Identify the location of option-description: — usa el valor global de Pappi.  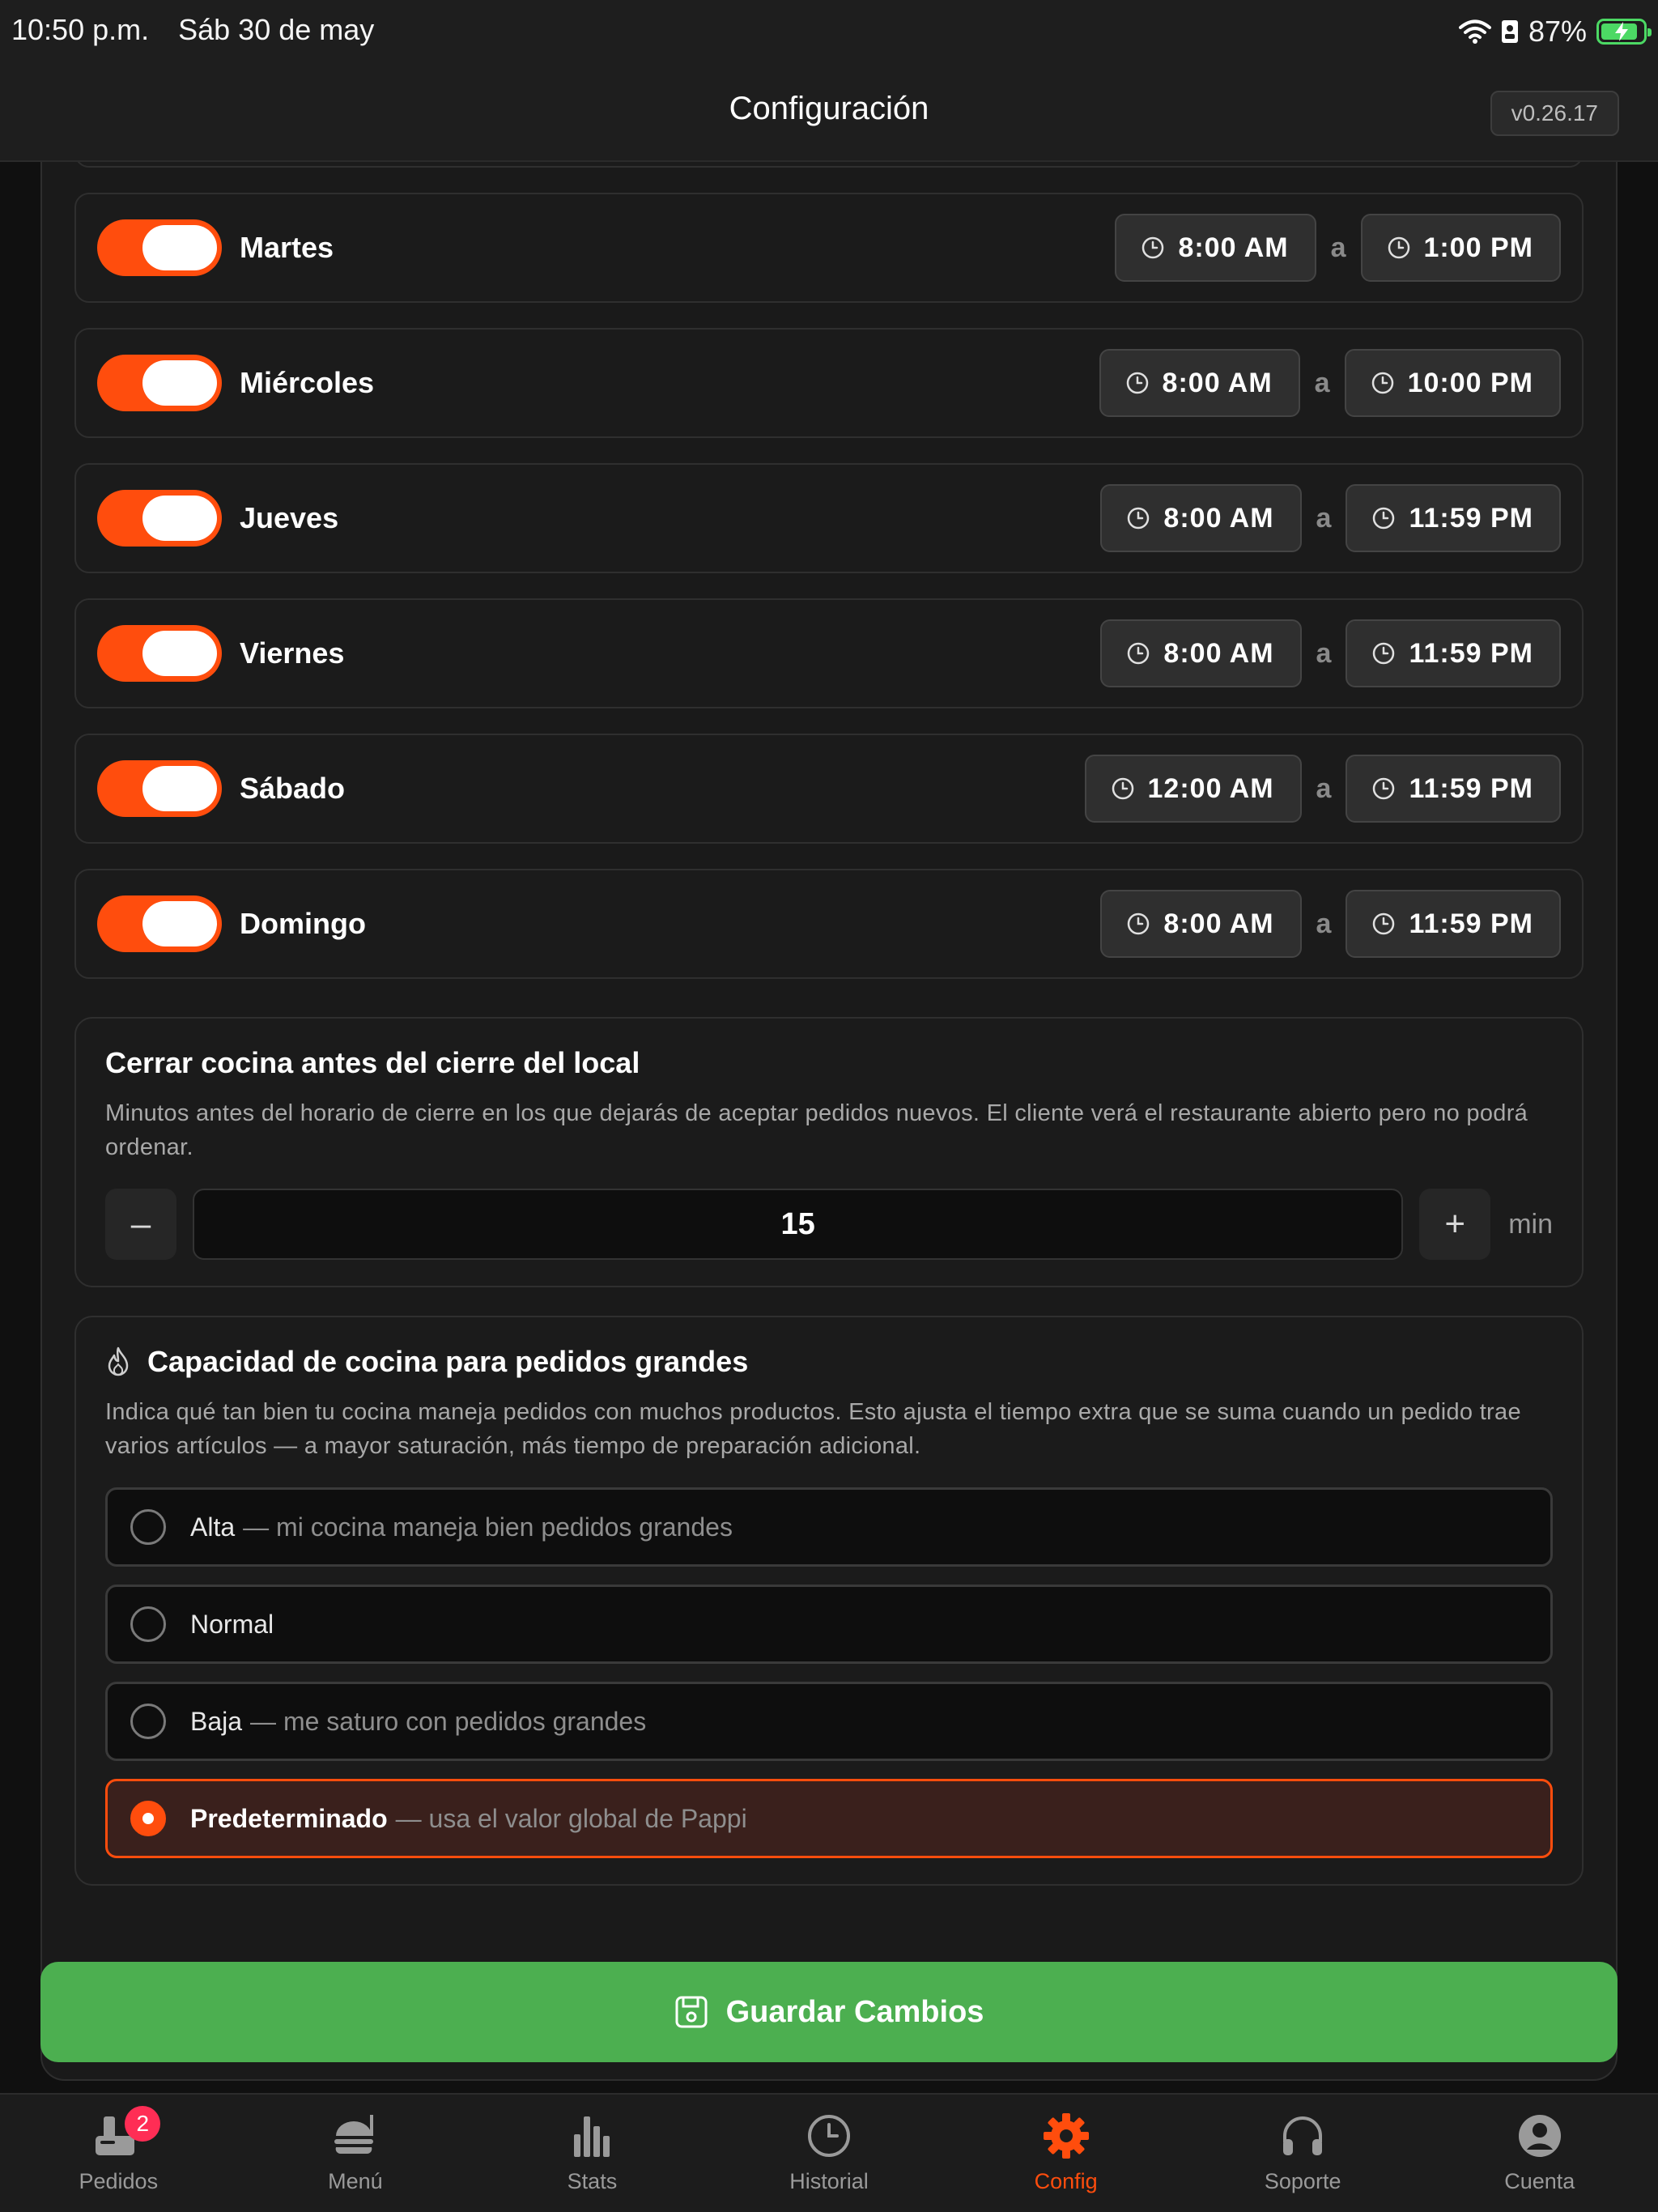
(571, 1818).